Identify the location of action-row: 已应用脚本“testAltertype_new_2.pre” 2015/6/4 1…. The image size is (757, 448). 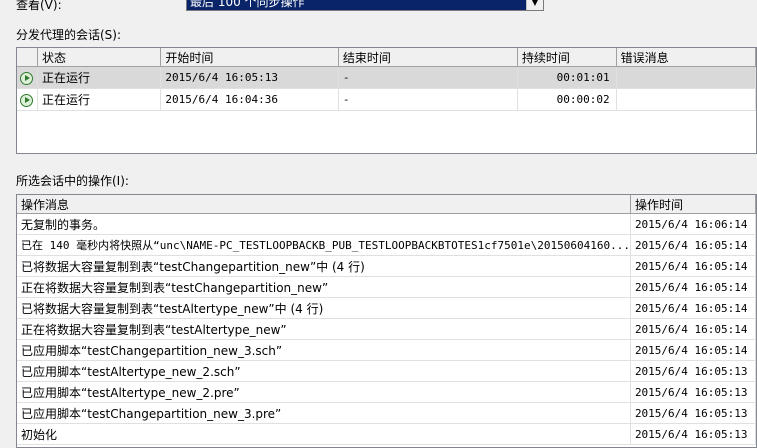
(386, 392).